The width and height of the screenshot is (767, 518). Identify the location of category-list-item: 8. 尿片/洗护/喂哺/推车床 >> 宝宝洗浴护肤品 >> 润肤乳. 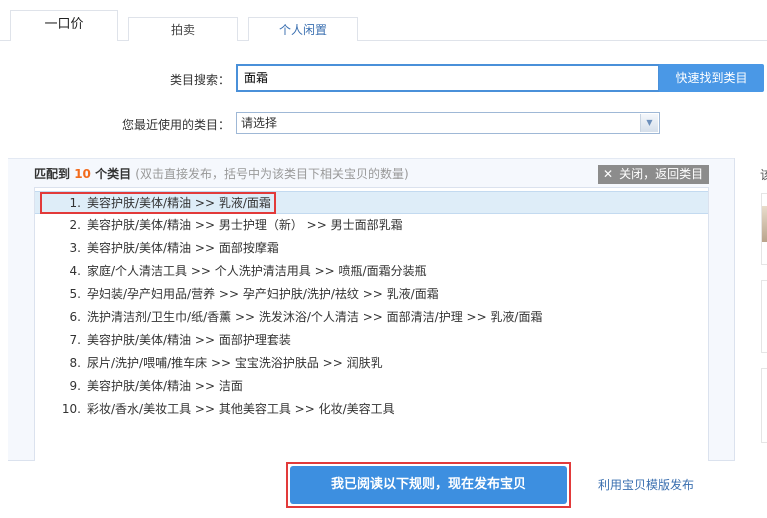
(371, 363).